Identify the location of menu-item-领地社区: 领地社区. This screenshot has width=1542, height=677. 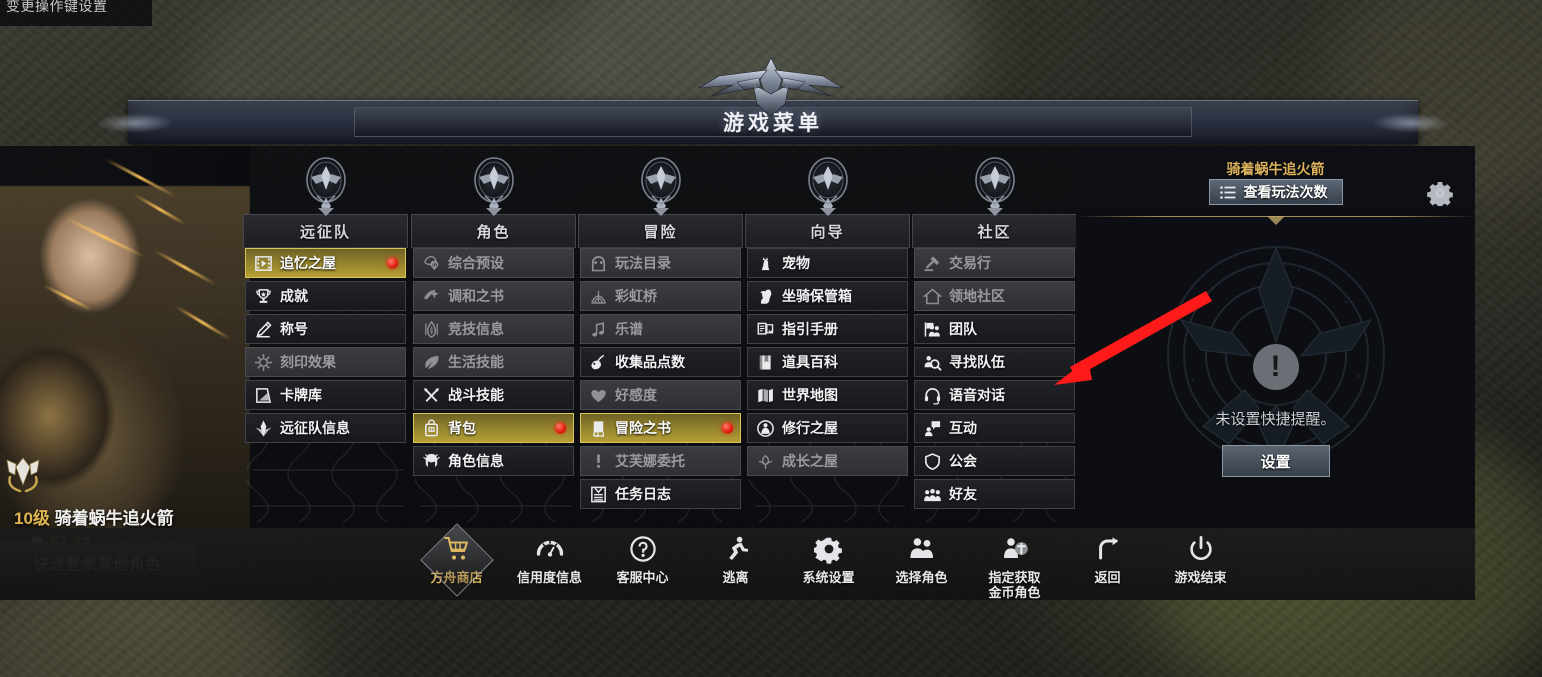
(994, 296).